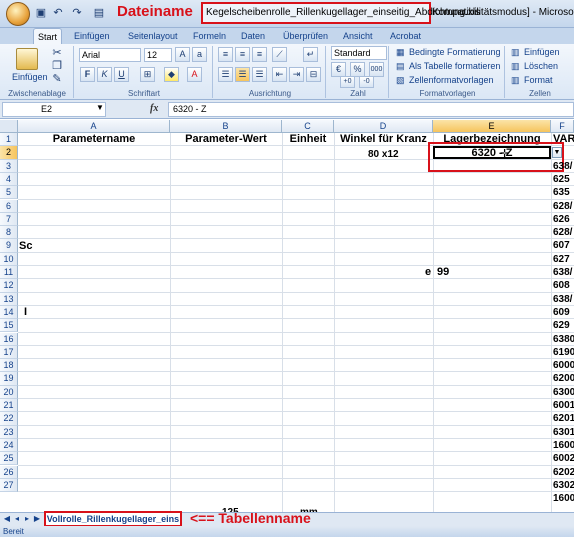 This screenshot has height=537, width=574. I want to click on cell-d10: e, so click(428, 272).